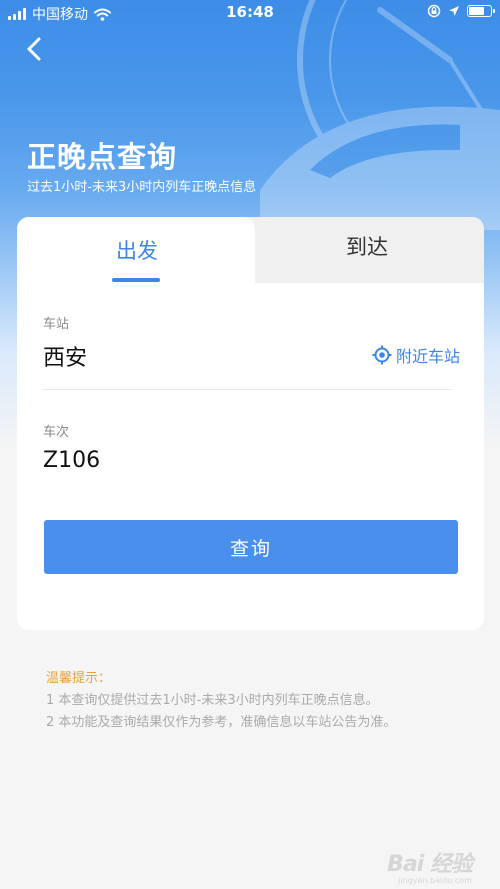  Describe the element at coordinates (102, 157) in the screenshot. I see `page-title: 正晚点查询` at that location.